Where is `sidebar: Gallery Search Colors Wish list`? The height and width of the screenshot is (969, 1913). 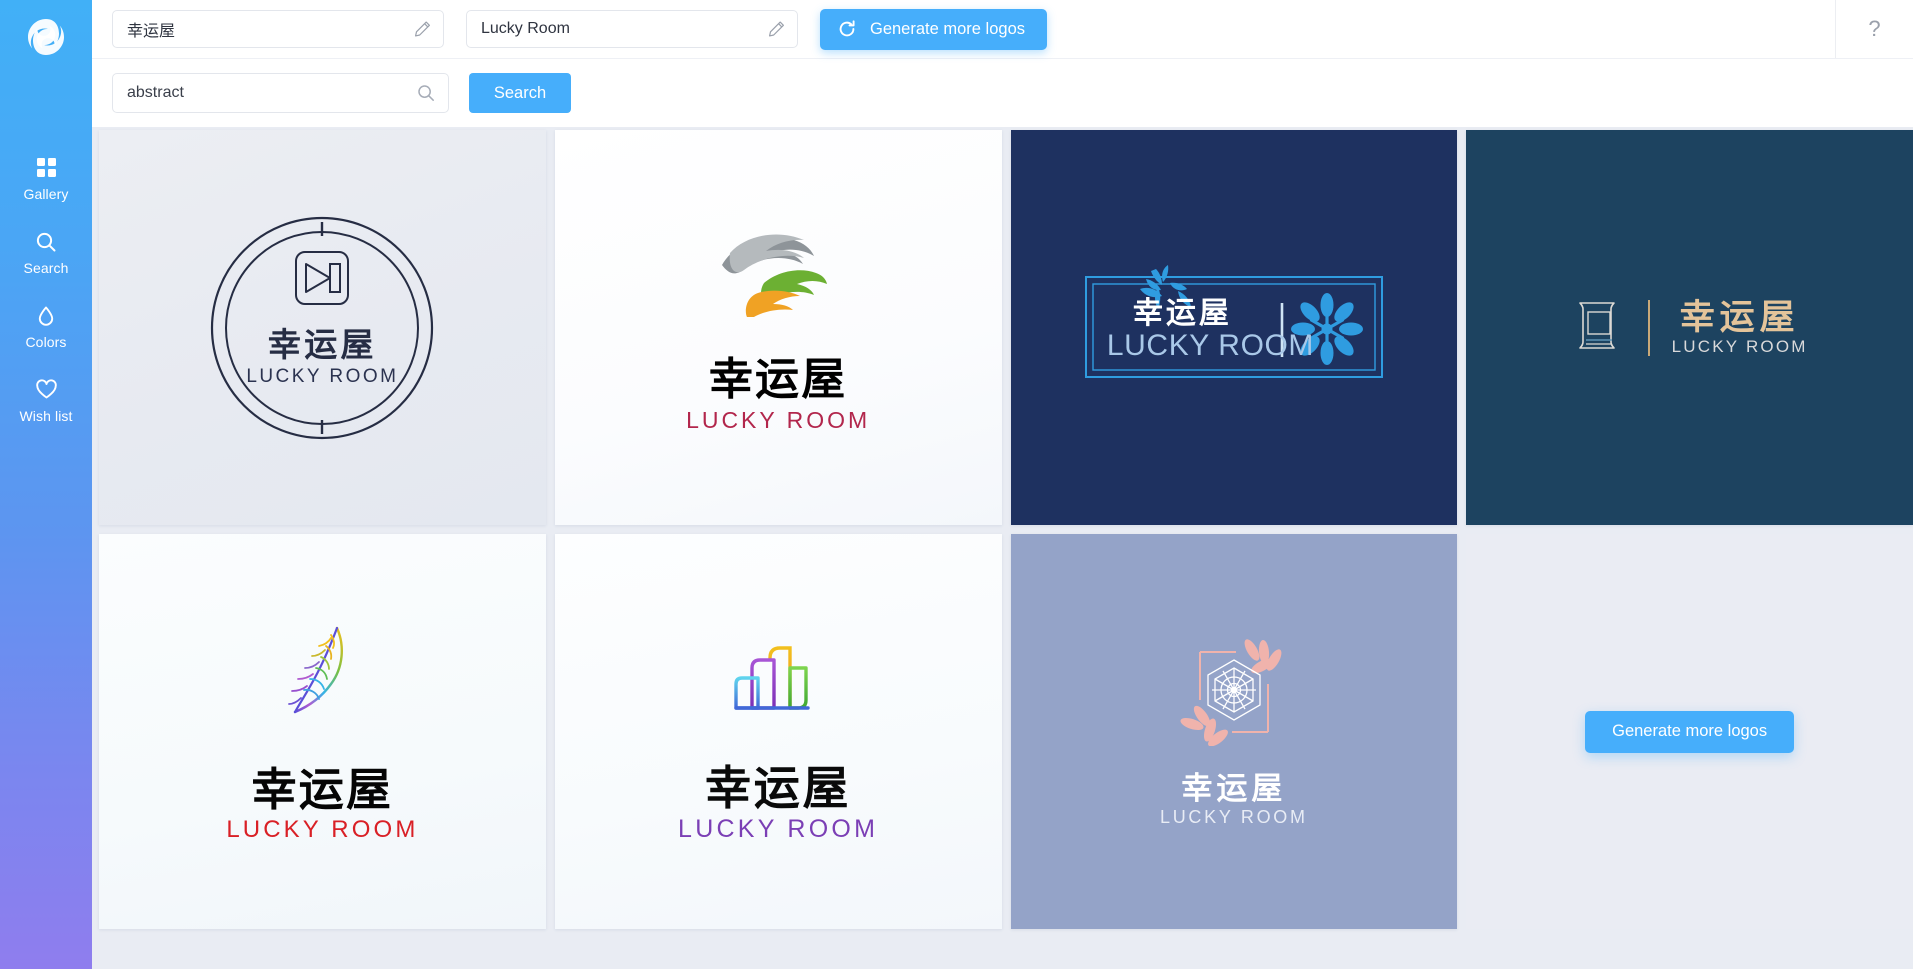
sidebar: Gallery Search Colors Wish list is located at coordinates (46, 484).